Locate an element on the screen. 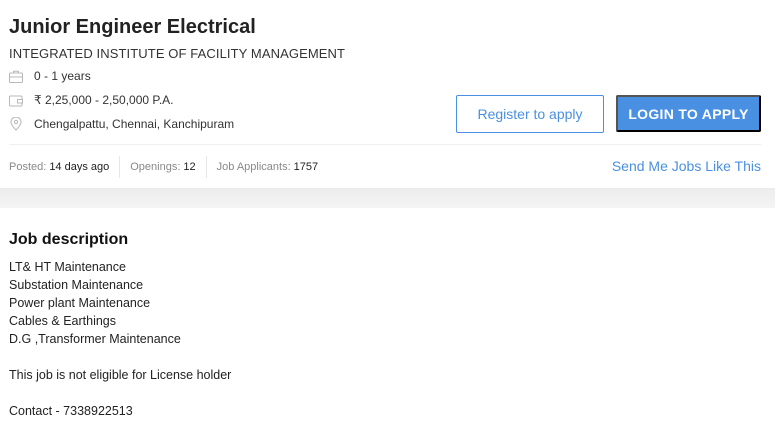 The height and width of the screenshot is (432, 775). contact-info: Contact - 7338922513 is located at coordinates (71, 411).